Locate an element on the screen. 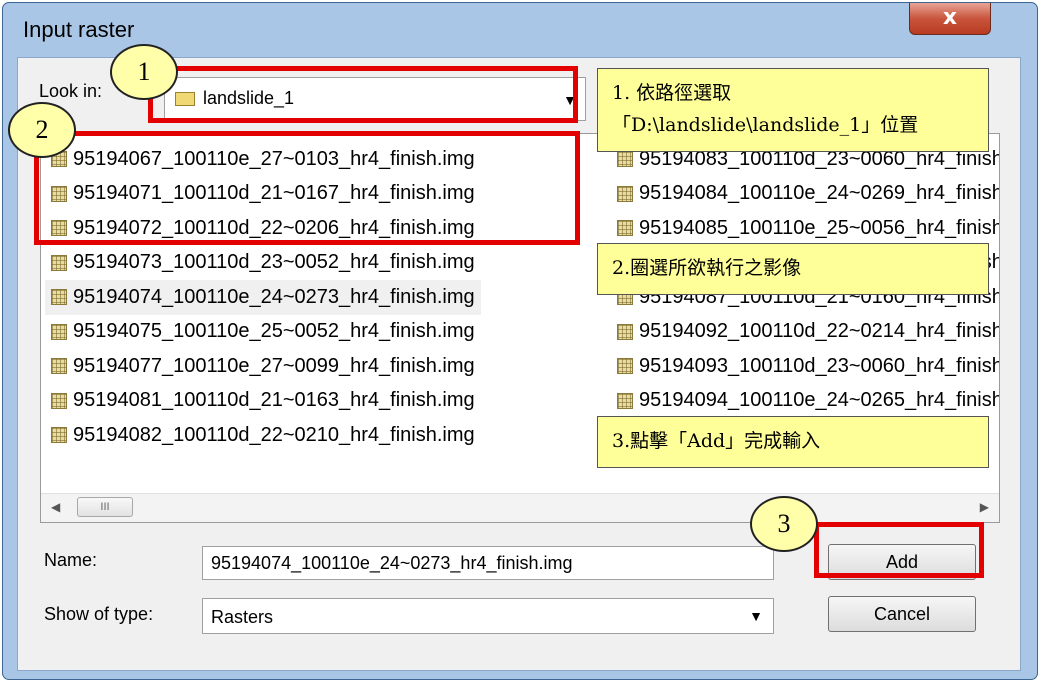 The height and width of the screenshot is (684, 1043). file-item: 95194074_100110e_24~0273_hr4_finish.img is located at coordinates (263, 297).